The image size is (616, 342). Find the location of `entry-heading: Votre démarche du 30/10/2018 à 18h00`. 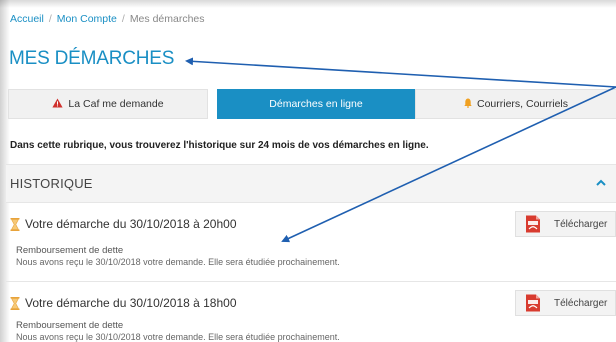

entry-heading: Votre démarche du 30/10/2018 à 18h00 is located at coordinates (123, 303).